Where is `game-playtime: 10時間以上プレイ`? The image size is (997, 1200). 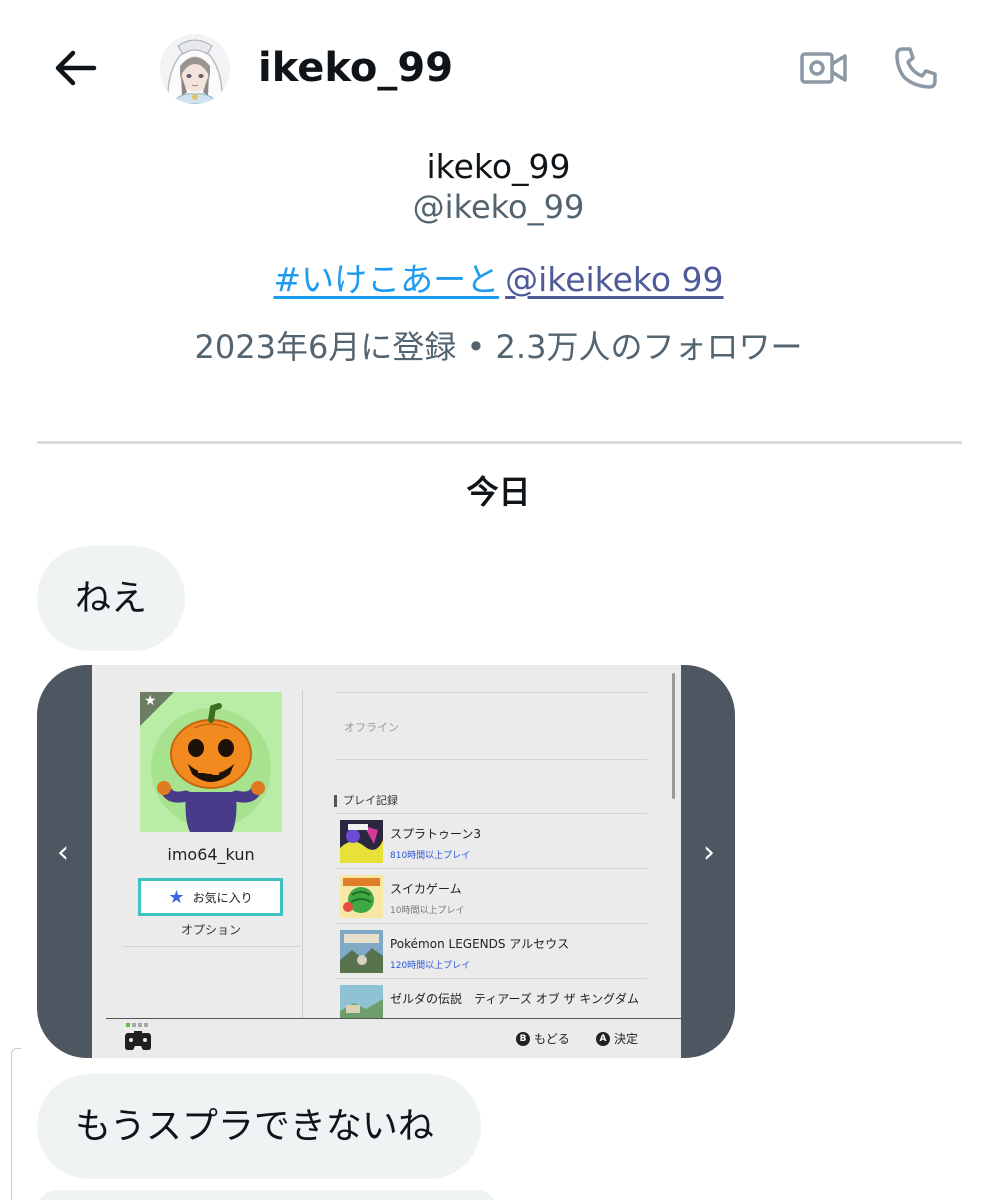 game-playtime: 10時間以上プレイ is located at coordinates (427, 911).